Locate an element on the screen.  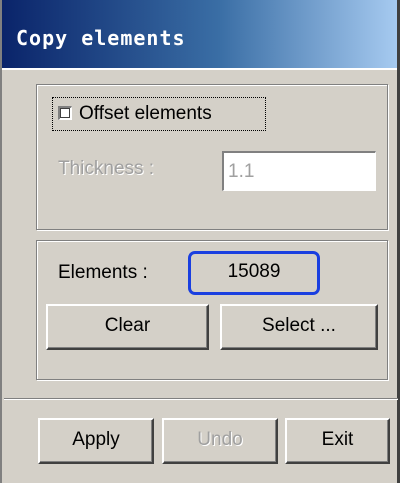
dialog-title: Copy elements is located at coordinates (101, 38).